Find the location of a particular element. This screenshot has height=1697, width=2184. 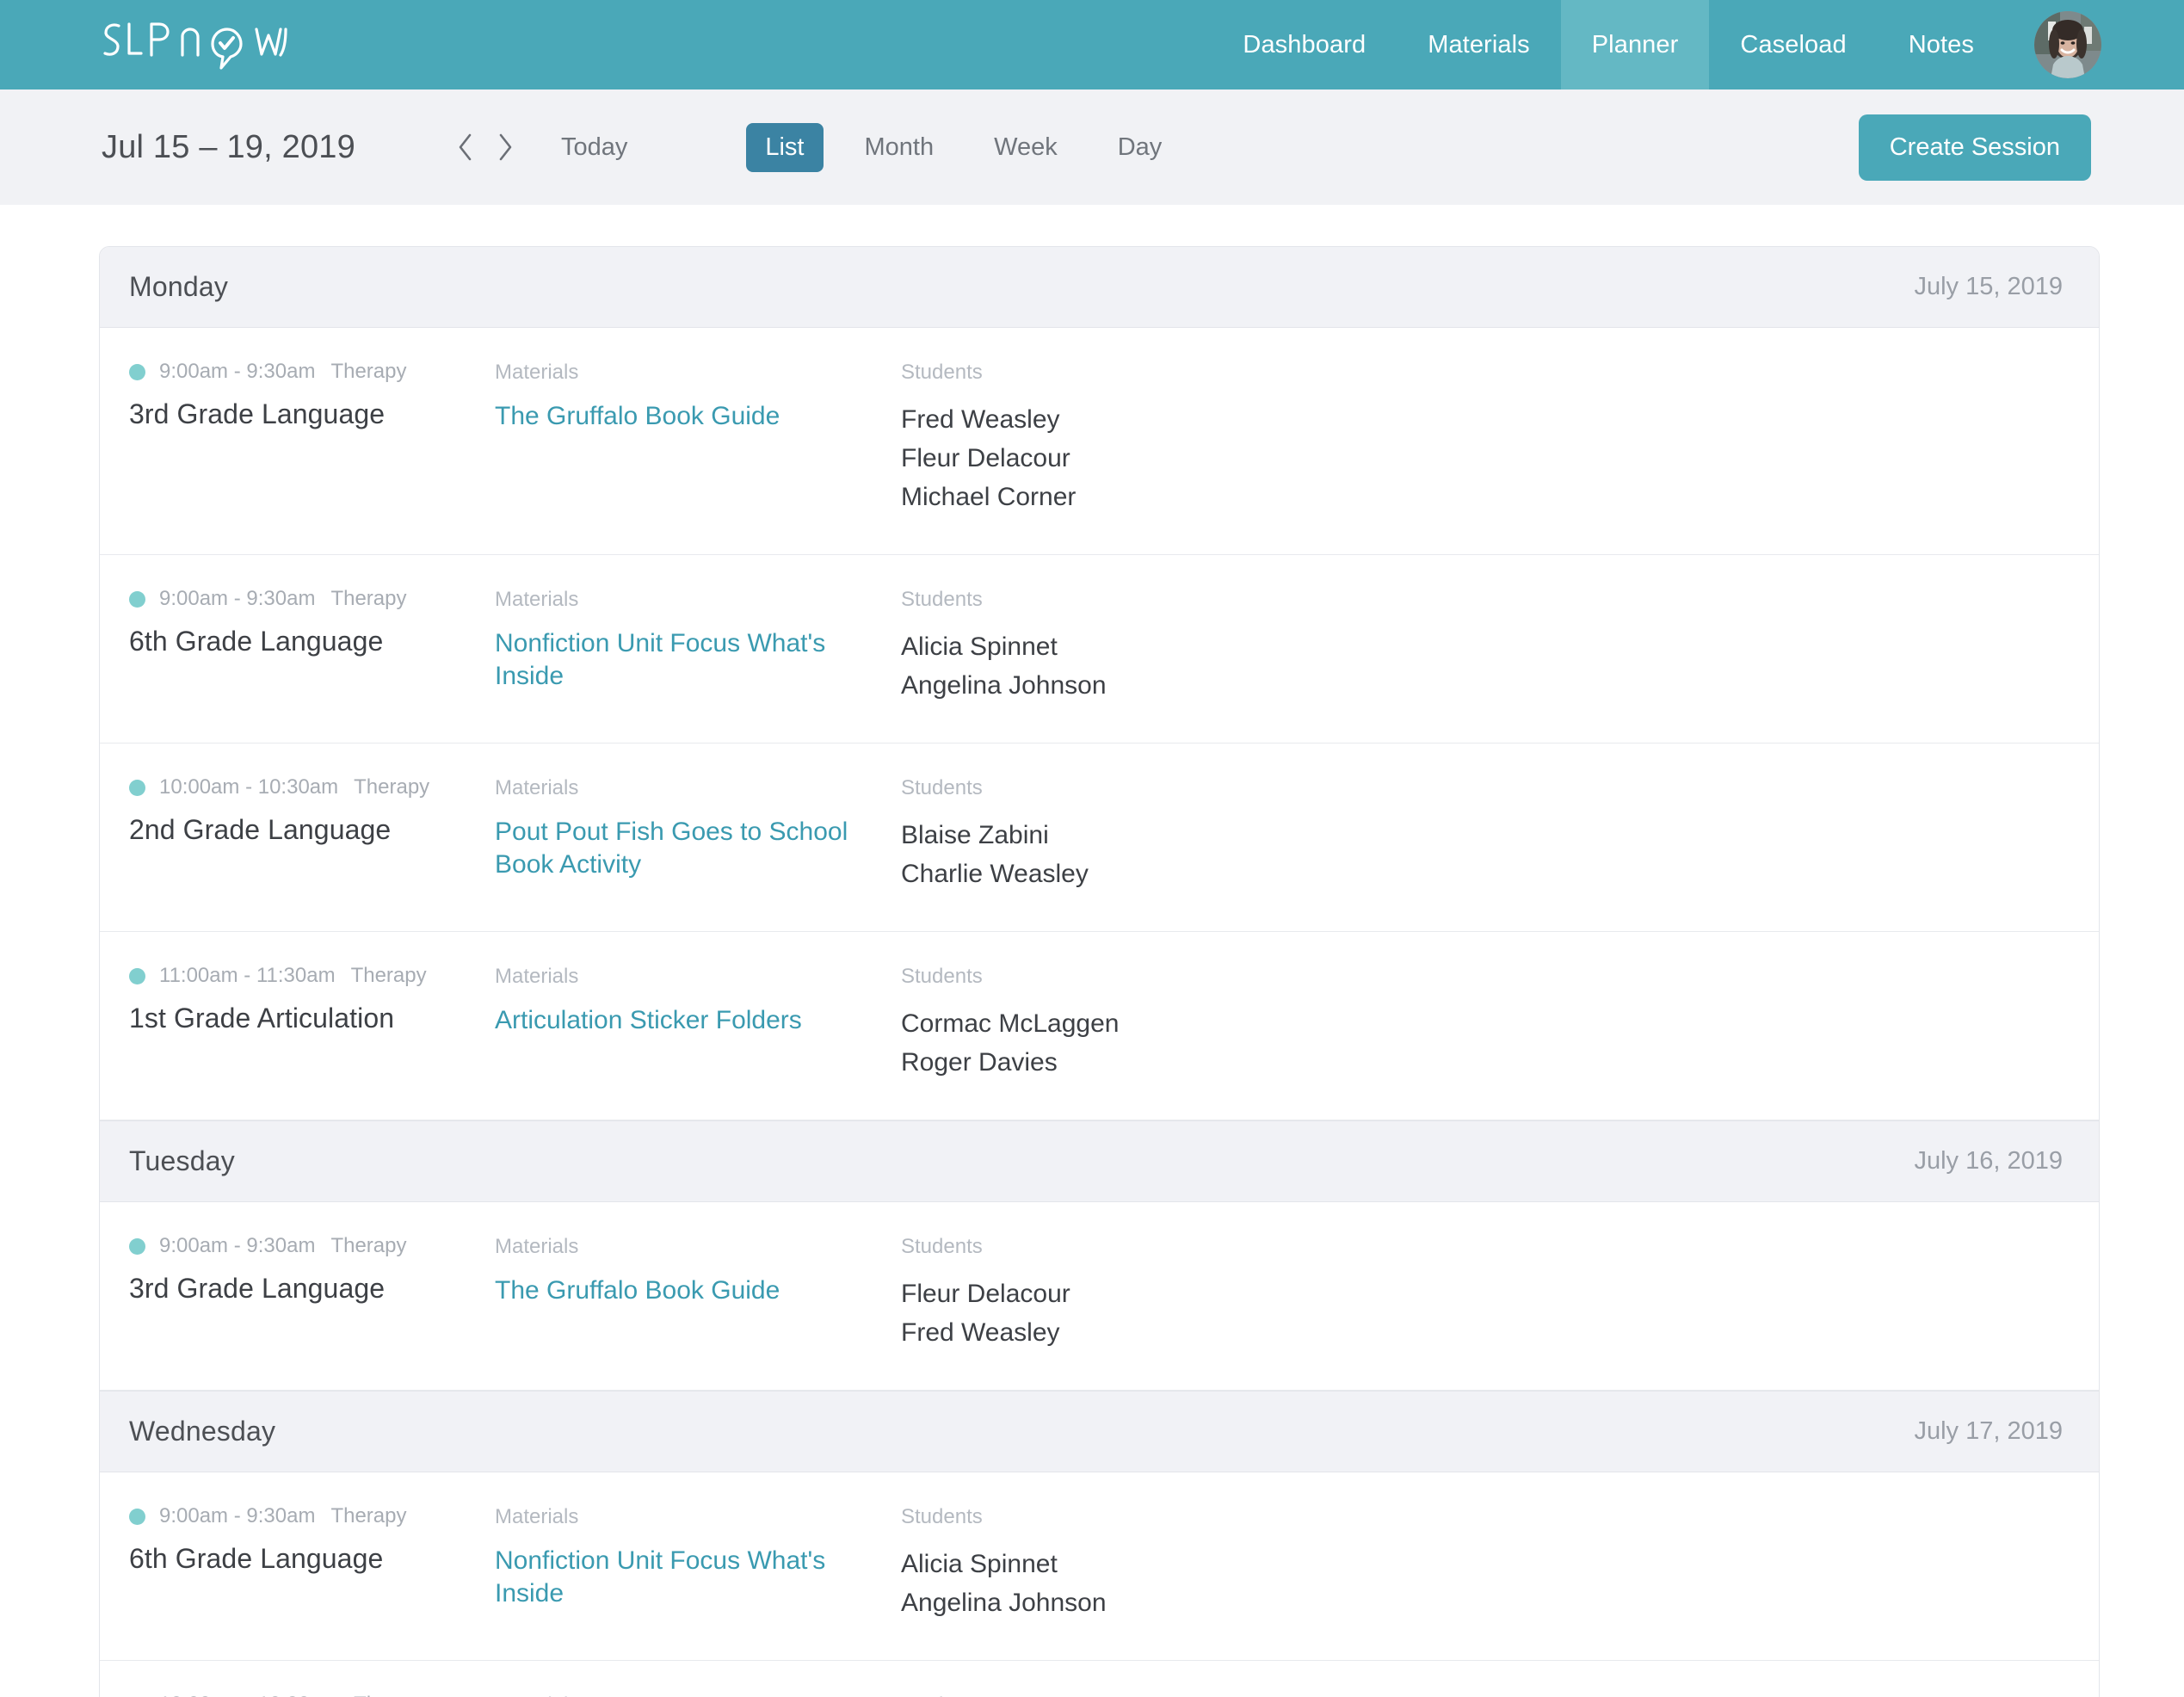

session-title: 1st Grade Articulation is located at coordinates (262, 1018).